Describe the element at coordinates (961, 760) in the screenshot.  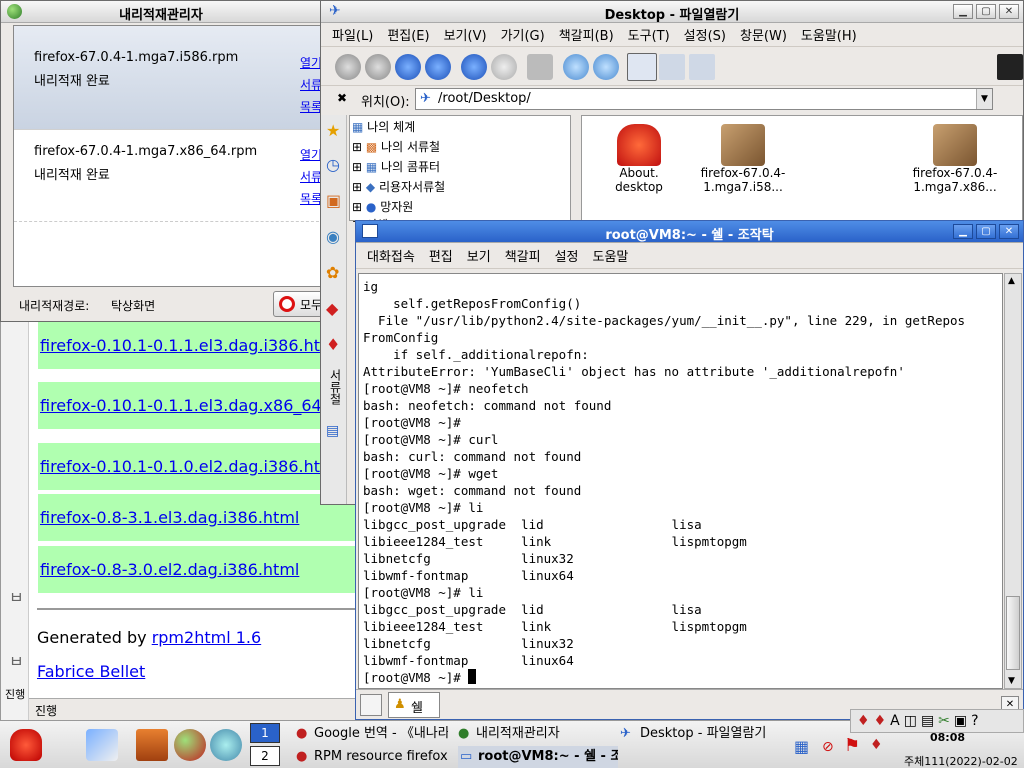
I see `date: 주체111(2022)-02-02` at that location.